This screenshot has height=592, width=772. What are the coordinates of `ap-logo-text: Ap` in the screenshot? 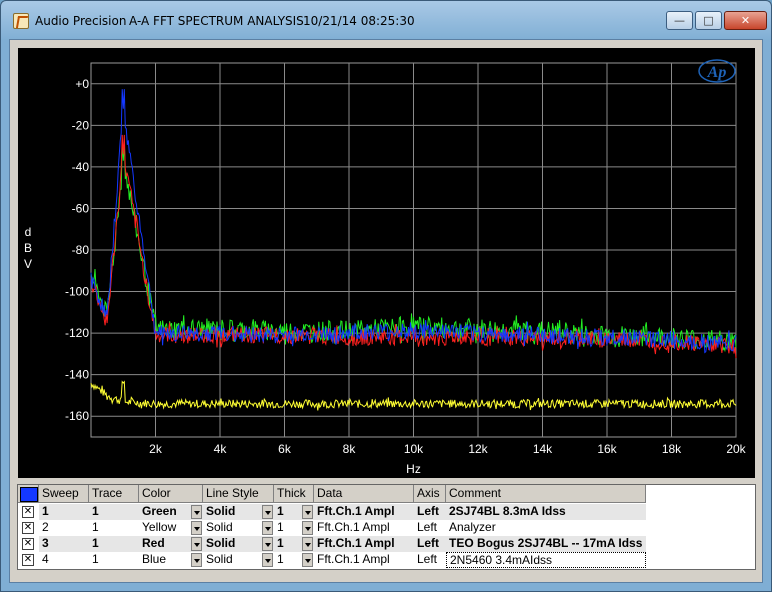 It's located at (717, 72).